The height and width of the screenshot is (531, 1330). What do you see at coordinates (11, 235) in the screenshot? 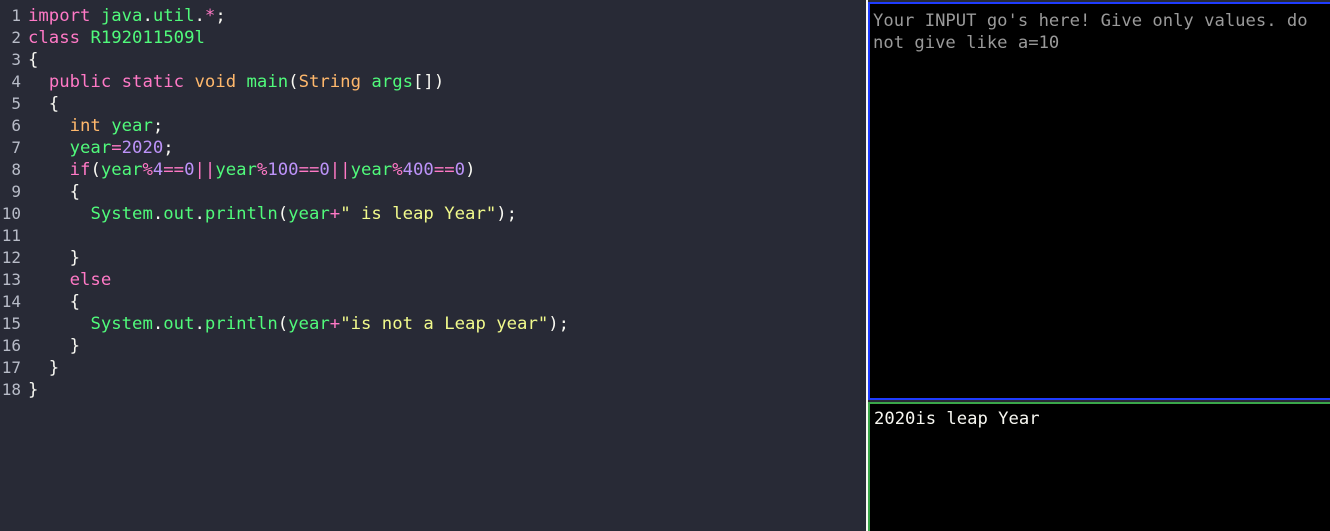
I see `line-number: 11` at bounding box center [11, 235].